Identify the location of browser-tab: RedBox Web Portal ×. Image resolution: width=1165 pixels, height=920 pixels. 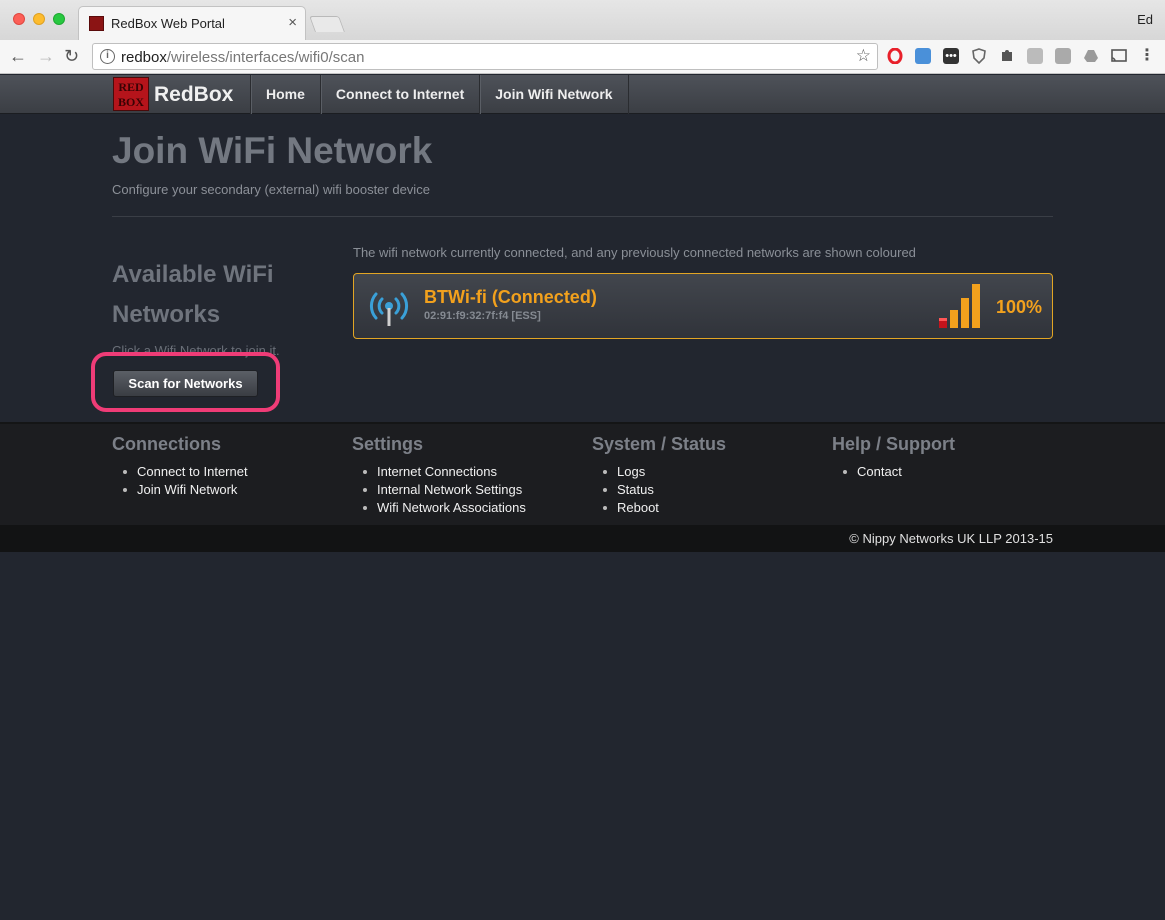
(192, 23).